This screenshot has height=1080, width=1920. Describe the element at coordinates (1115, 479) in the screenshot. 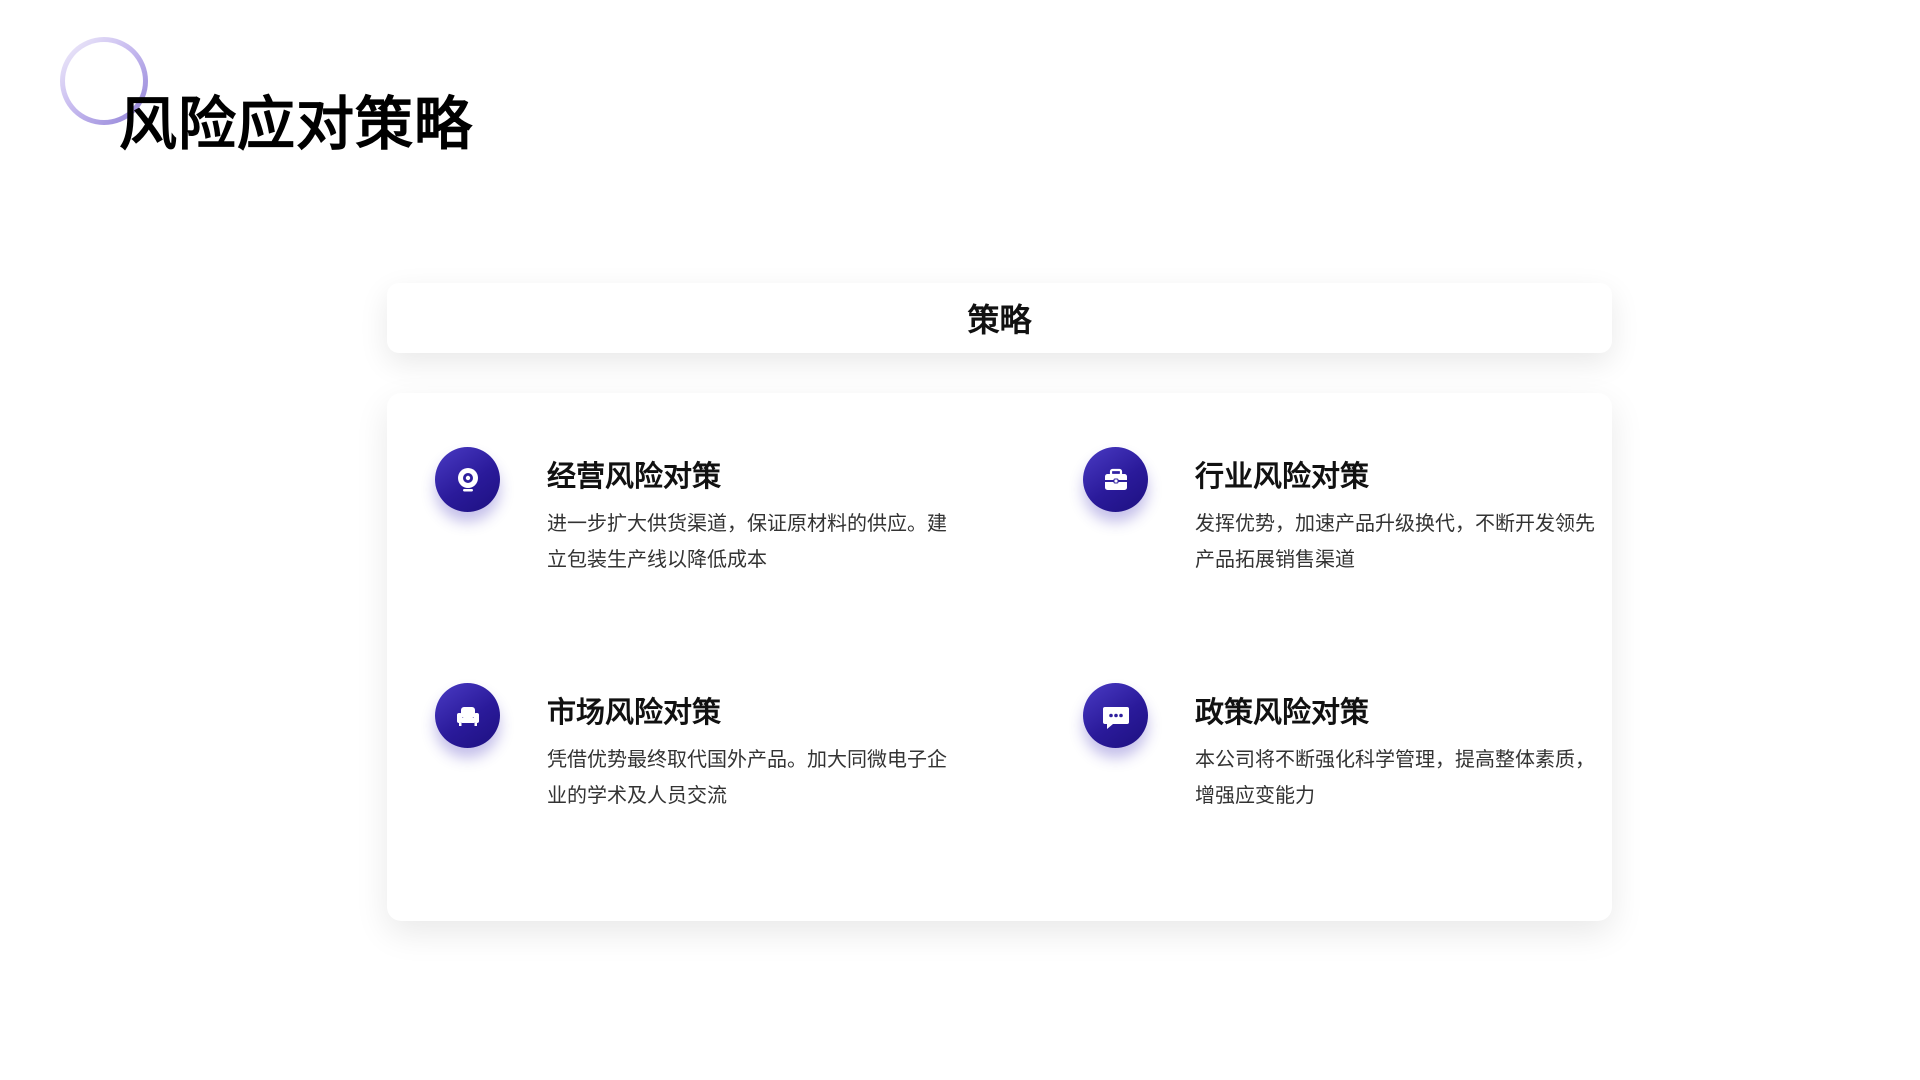

I see `briefcase-icon` at that location.